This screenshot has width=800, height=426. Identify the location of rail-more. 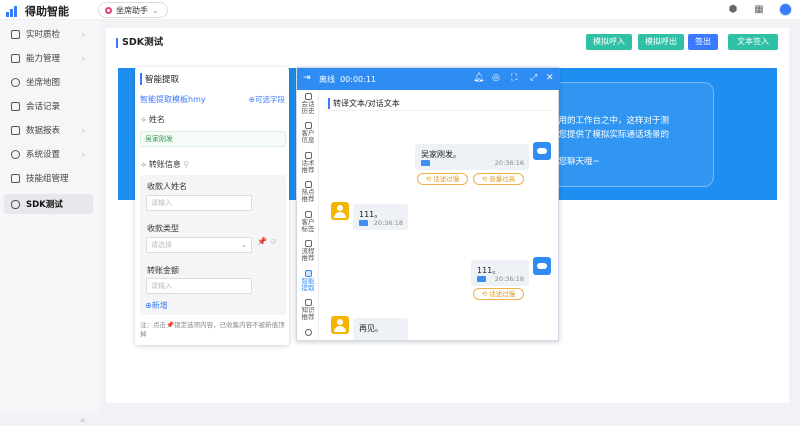
(308, 333).